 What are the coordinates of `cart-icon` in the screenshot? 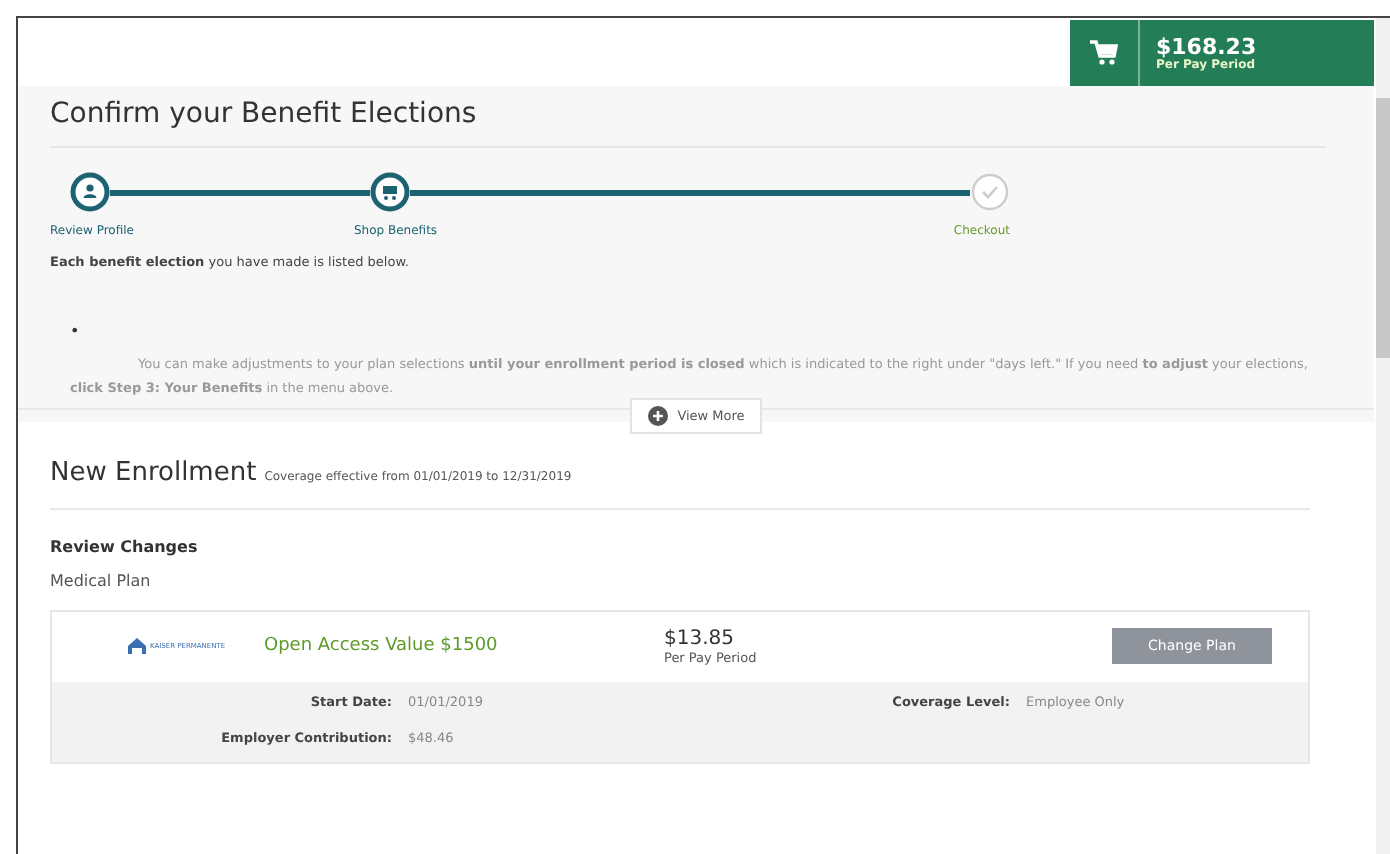 It's located at (1104, 53).